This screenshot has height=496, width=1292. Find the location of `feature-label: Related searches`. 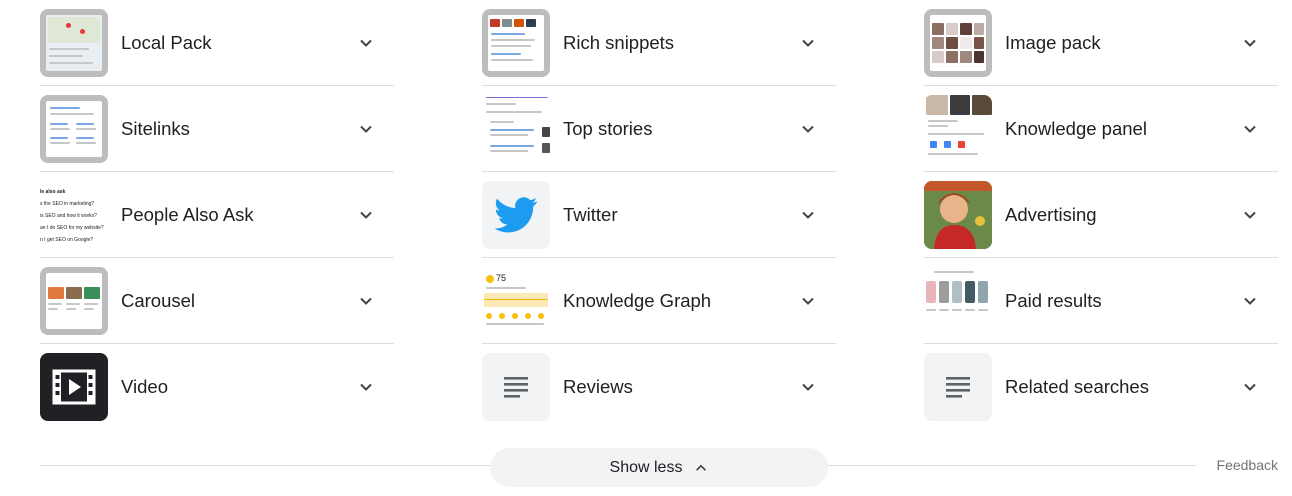

feature-label: Related searches is located at coordinates (1077, 386).